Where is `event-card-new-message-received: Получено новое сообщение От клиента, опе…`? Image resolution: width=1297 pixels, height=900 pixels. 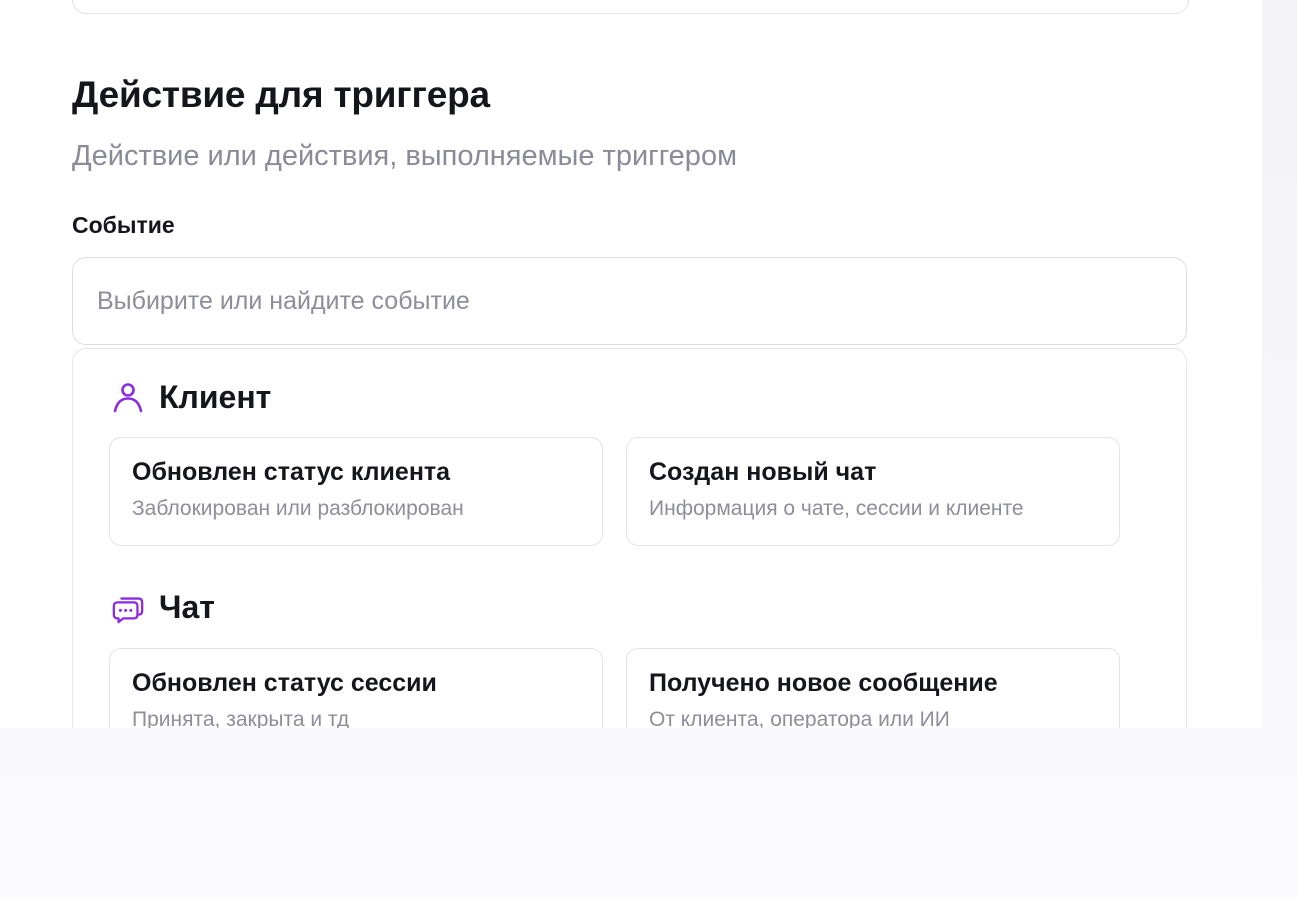 event-card-new-message-received: Получено новое сообщение От клиента, опе… is located at coordinates (873, 688).